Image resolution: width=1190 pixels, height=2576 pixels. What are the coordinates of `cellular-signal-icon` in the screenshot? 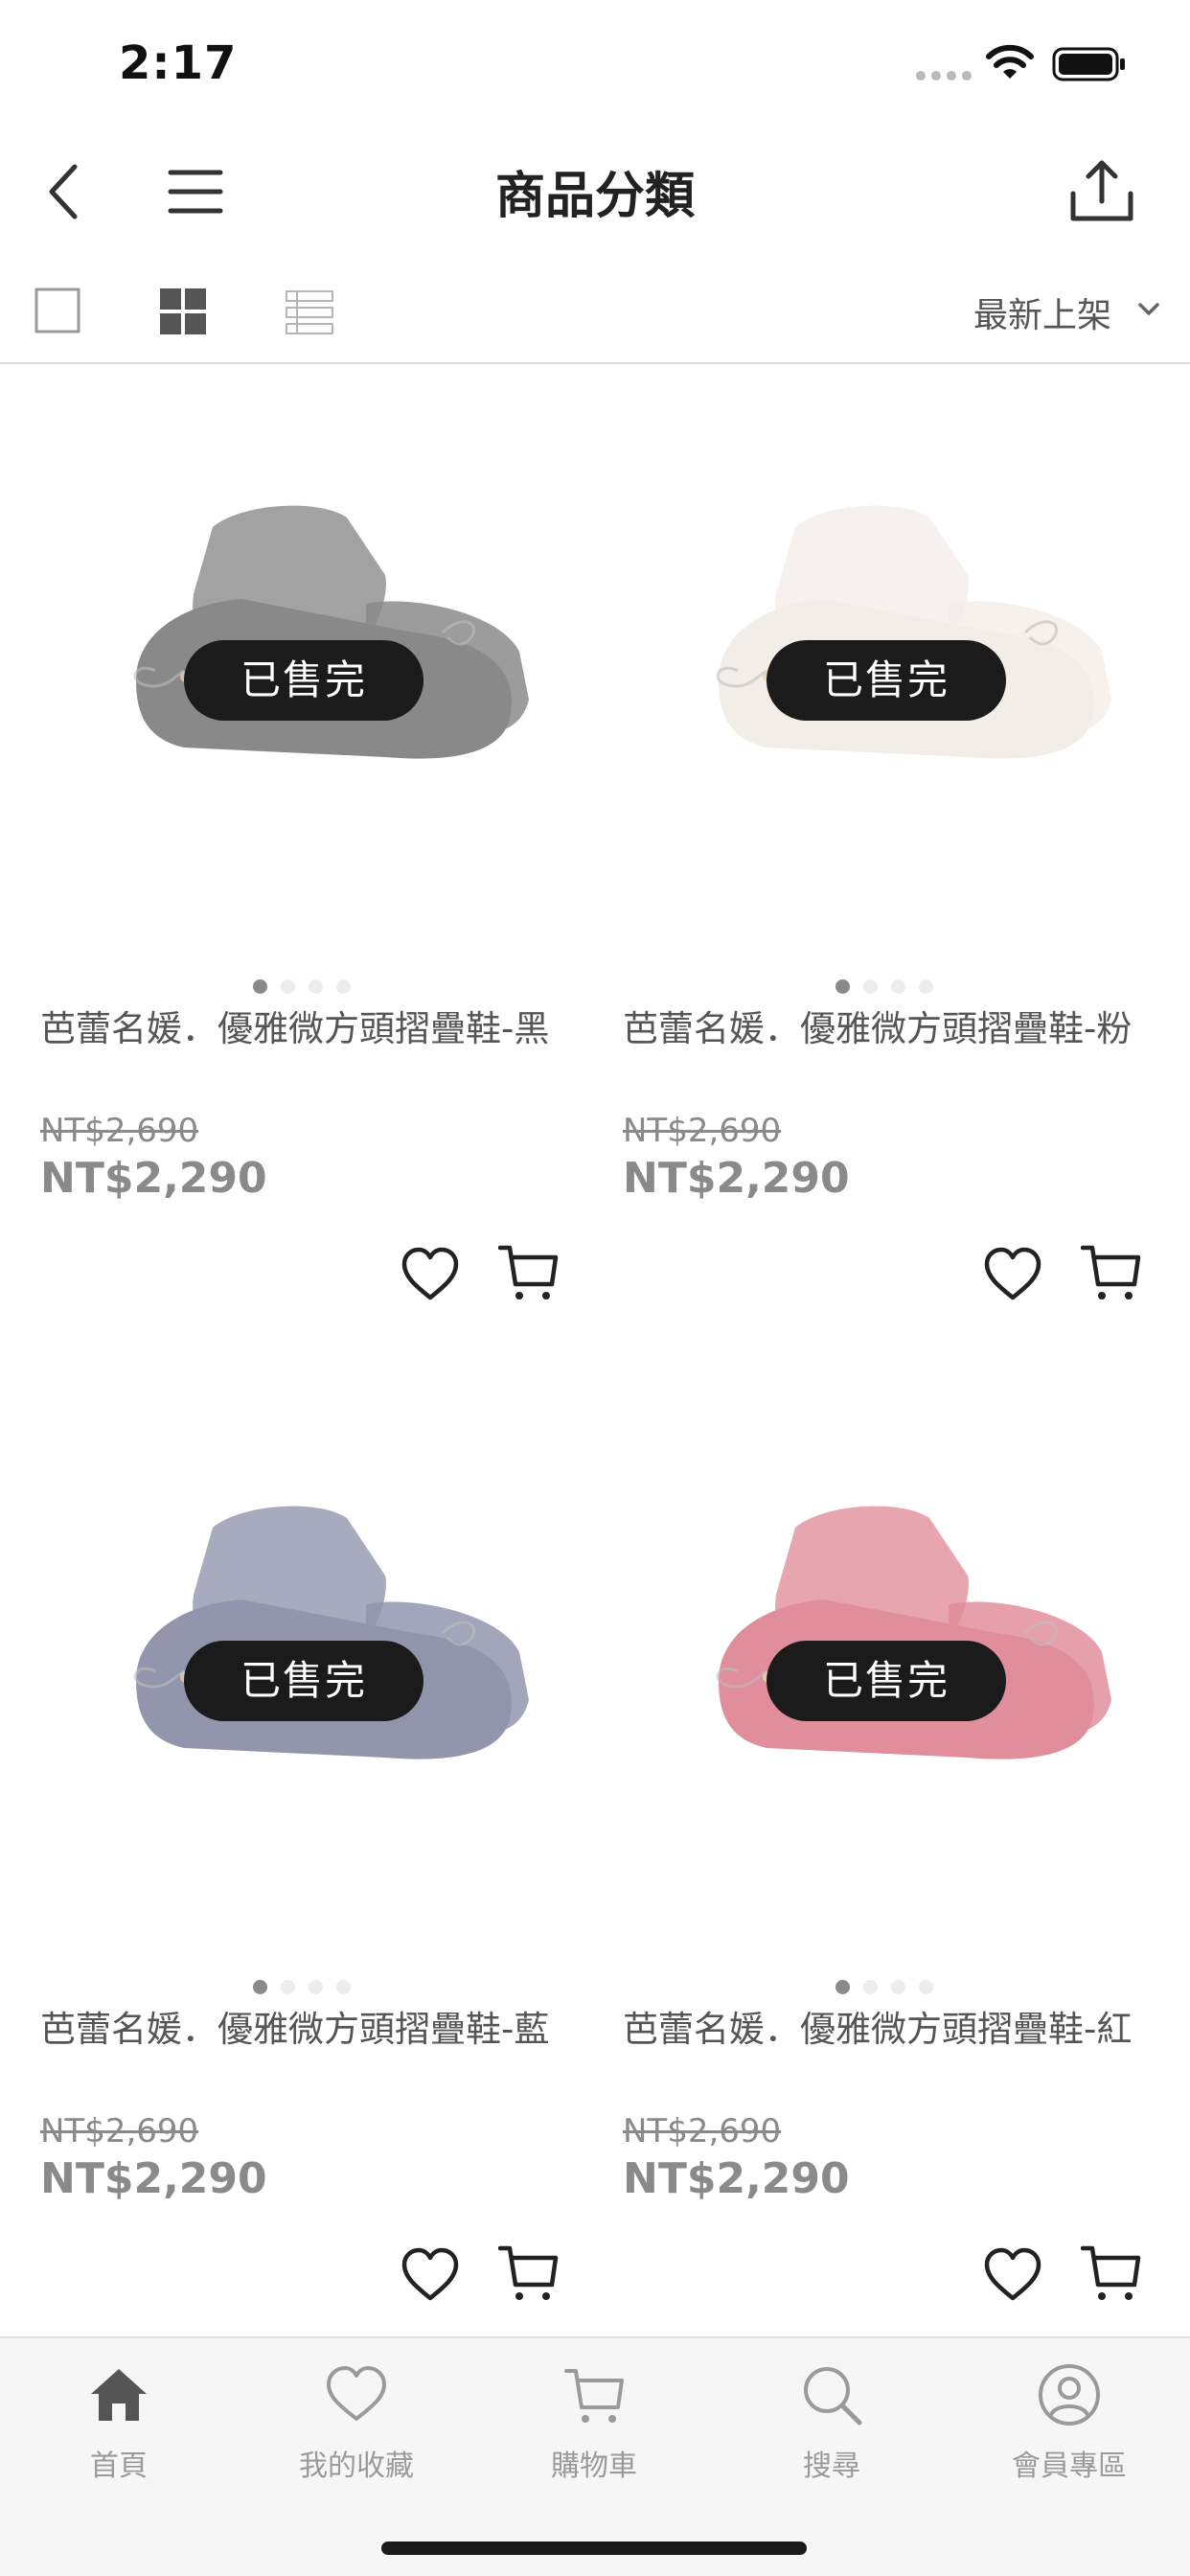 It's located at (944, 75).